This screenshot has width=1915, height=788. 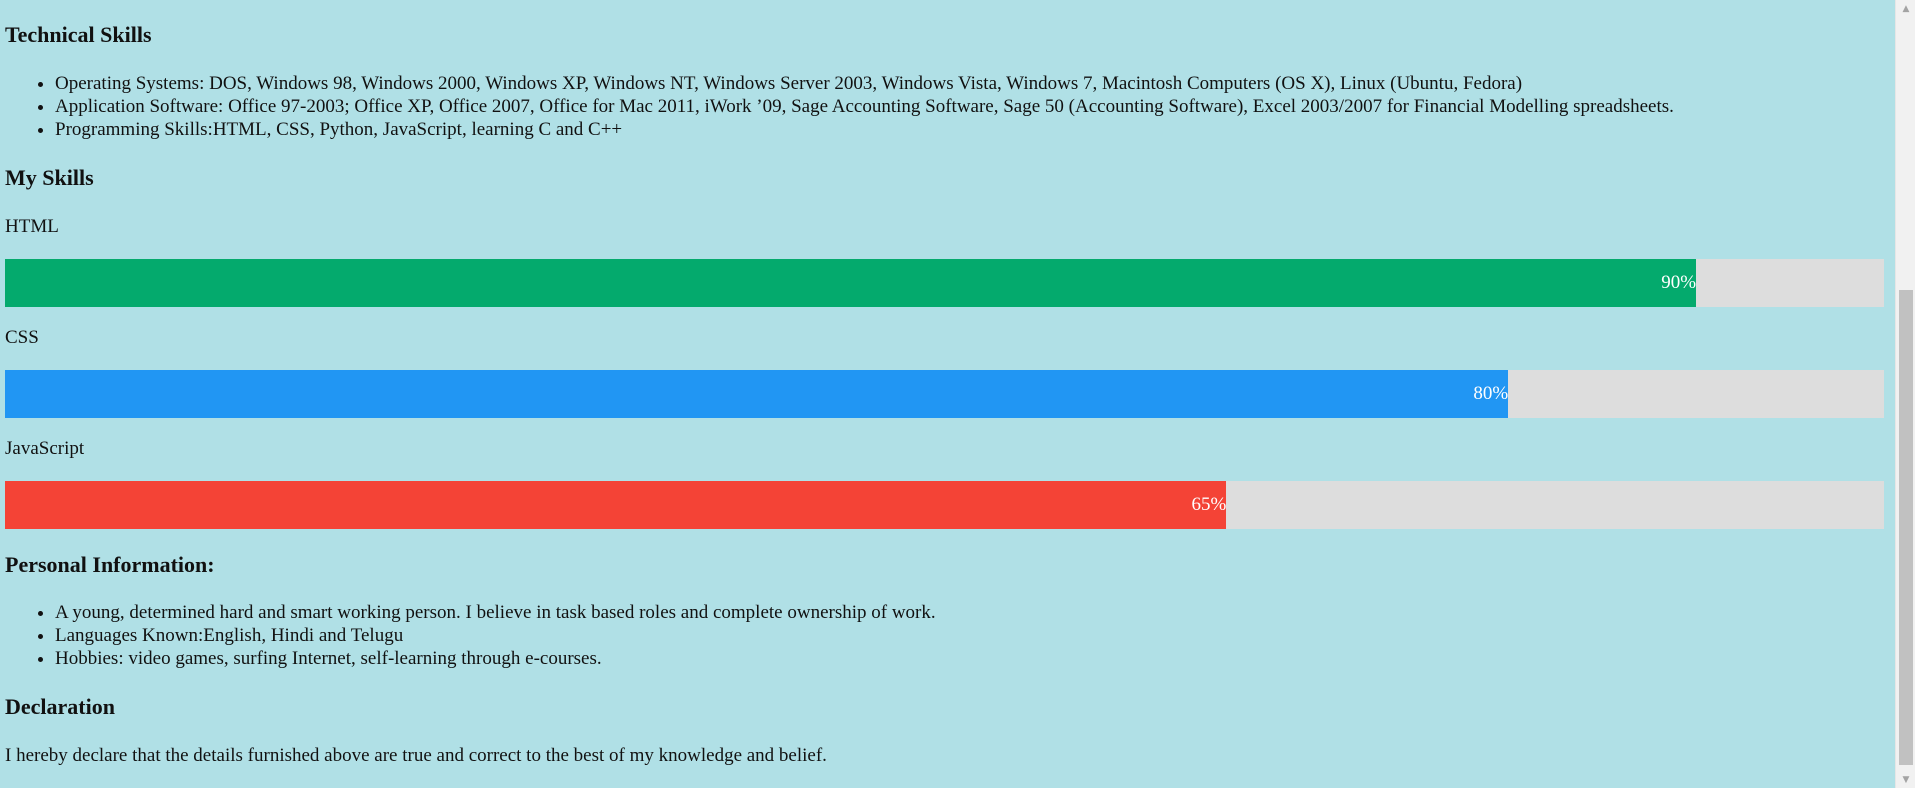 What do you see at coordinates (1491, 393) in the screenshot?
I see `skill-percent-css: 80%` at bounding box center [1491, 393].